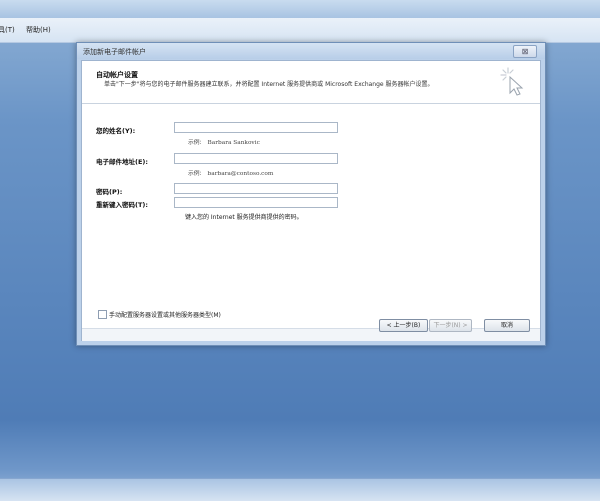 The height and width of the screenshot is (501, 600). What do you see at coordinates (300, 9) in the screenshot?
I see `window-title-bar` at bounding box center [300, 9].